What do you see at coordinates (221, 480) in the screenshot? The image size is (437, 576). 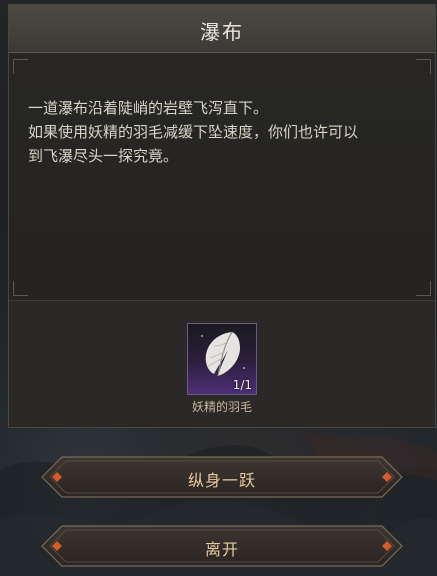 I see `choice-label: 纵身一跃` at bounding box center [221, 480].